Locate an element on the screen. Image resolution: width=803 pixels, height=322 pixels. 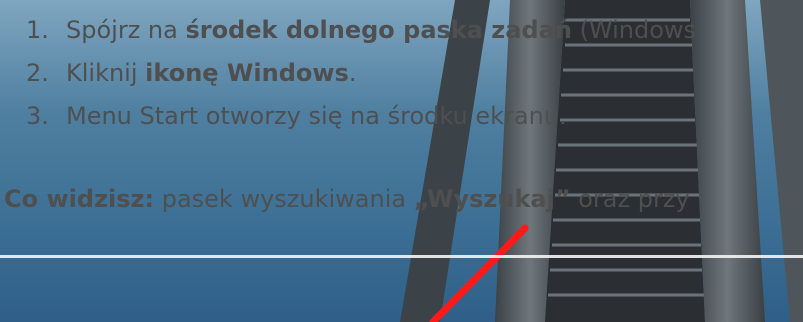
step-bold-text: środek dolnego paska zadań is located at coordinates (378, 30).